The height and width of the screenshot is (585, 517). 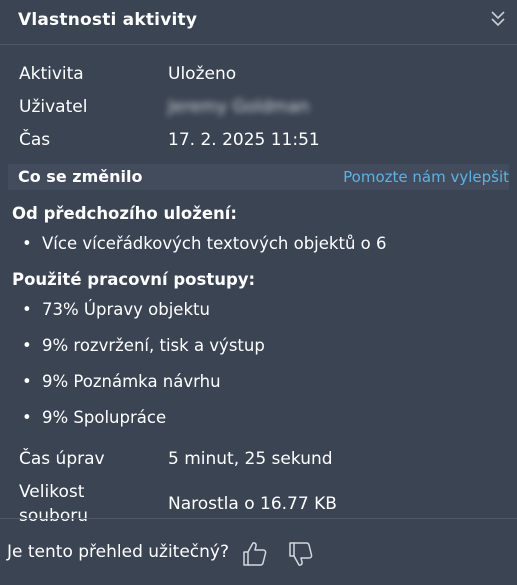 I want to click on list-item: • 73% Úpravy objektu, so click(x=116, y=309).